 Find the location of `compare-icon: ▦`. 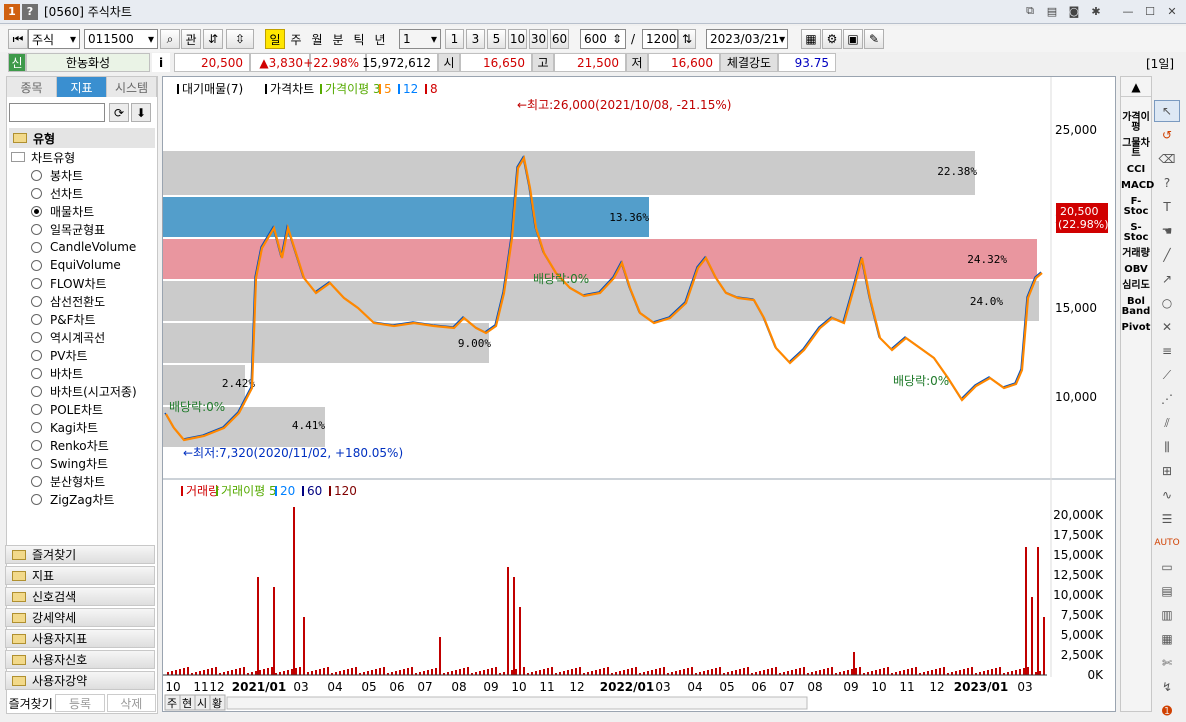

compare-icon: ▦ is located at coordinates (1167, 639).